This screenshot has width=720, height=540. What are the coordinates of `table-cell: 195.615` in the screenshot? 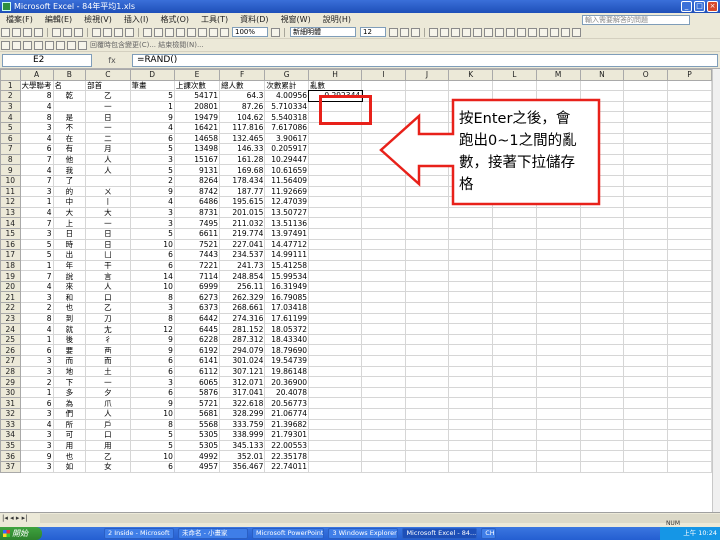 It's located at (242, 202).